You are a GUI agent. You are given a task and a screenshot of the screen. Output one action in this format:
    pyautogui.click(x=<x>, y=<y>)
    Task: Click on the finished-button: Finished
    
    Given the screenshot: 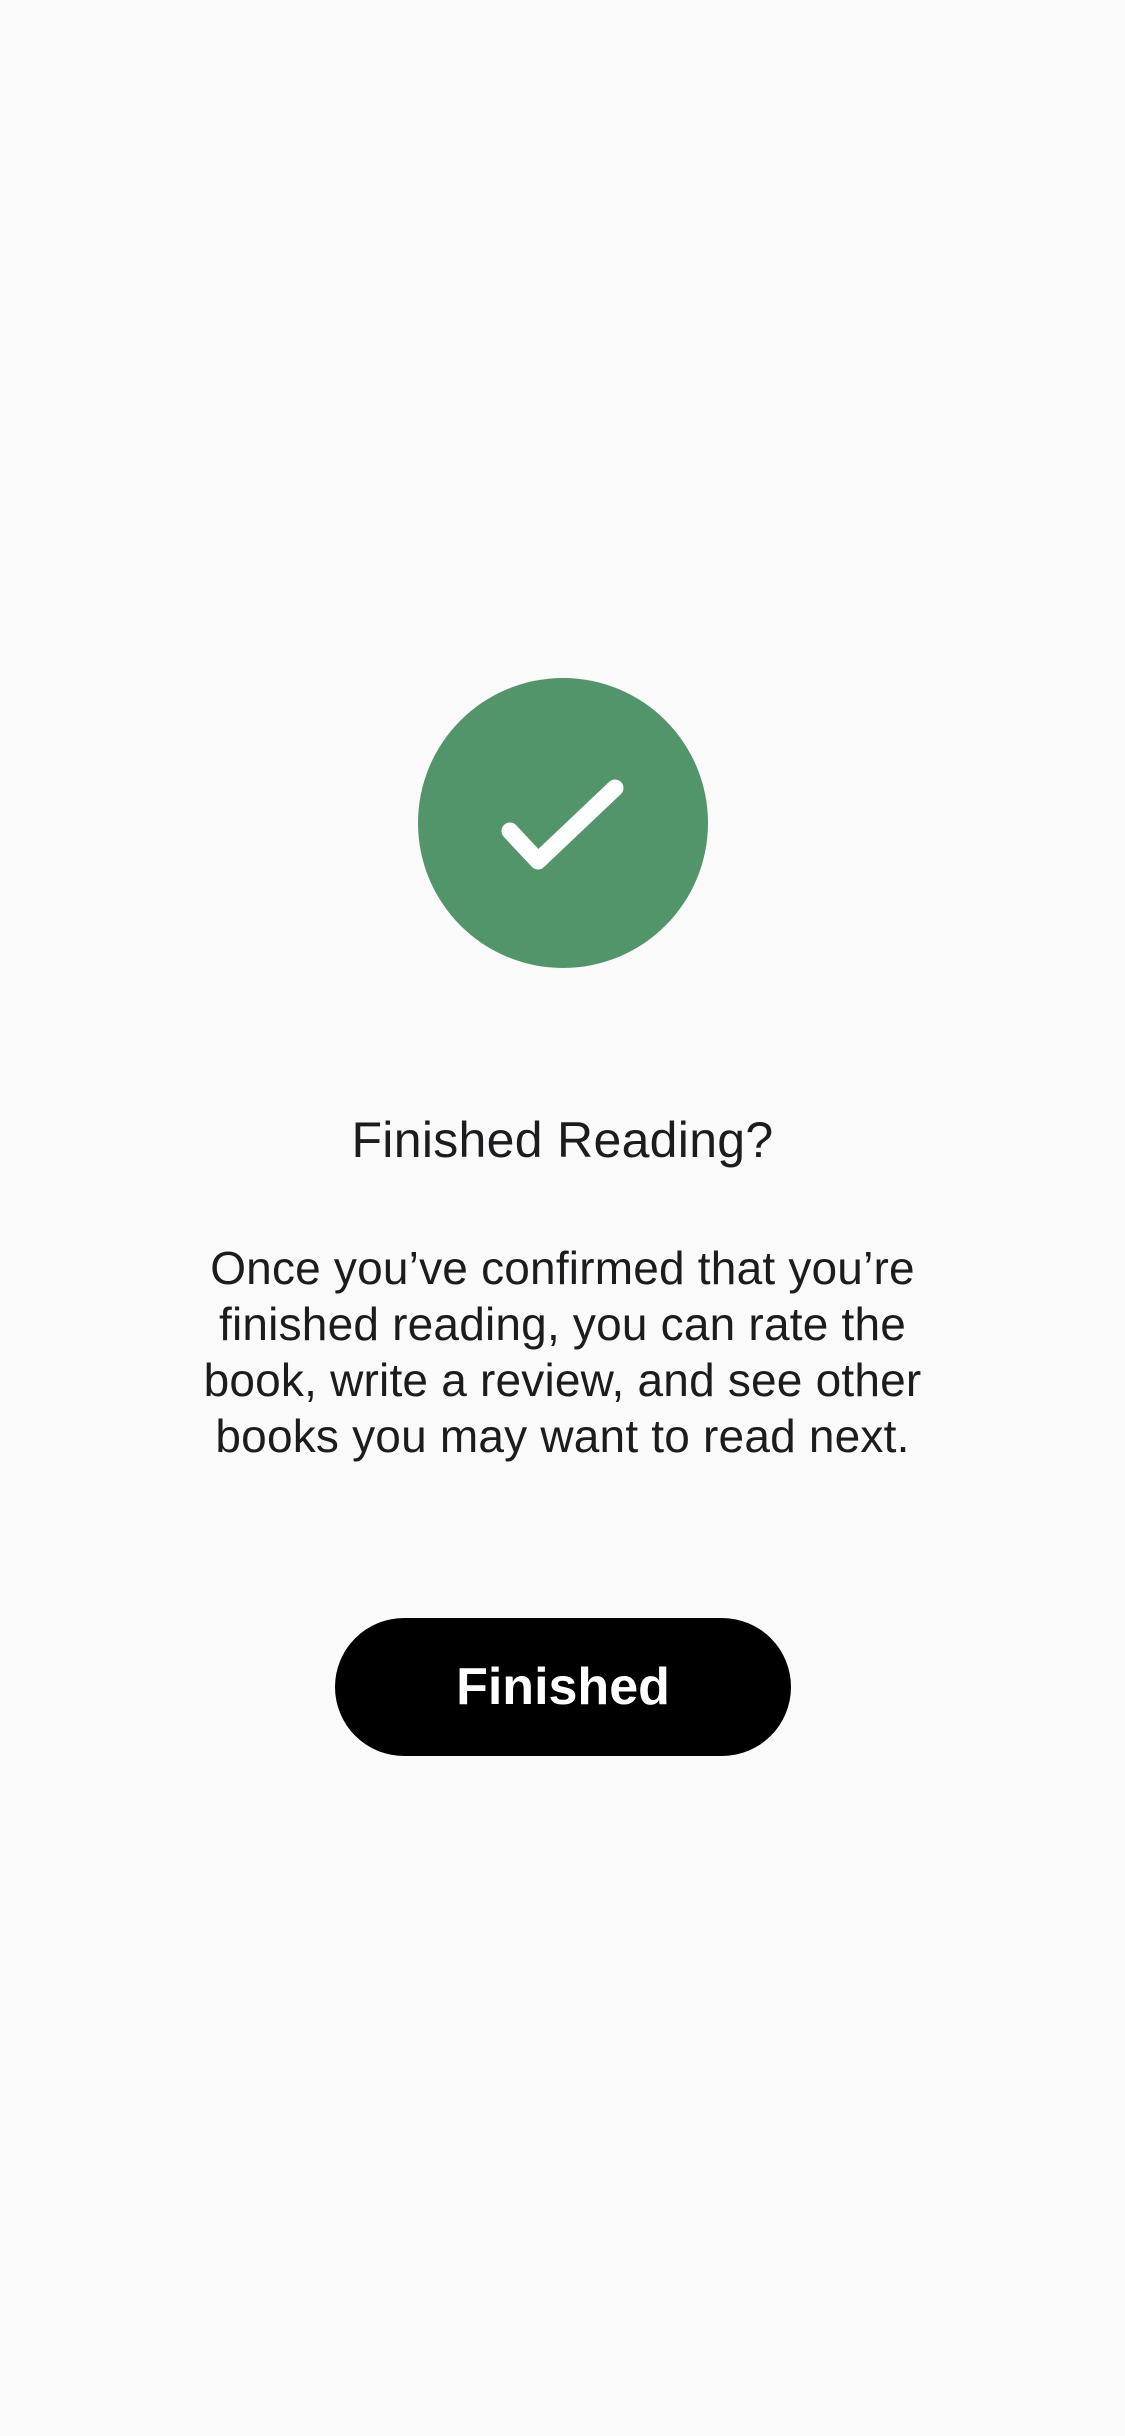 What is the action you would take?
    pyautogui.click(x=563, y=1687)
    